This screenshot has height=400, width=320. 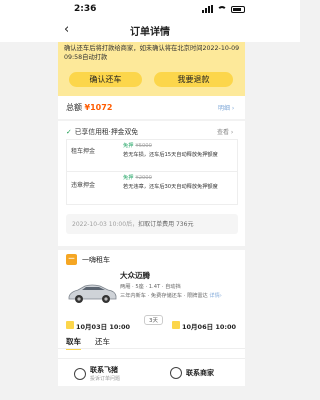 What do you see at coordinates (98, 107) in the screenshot?
I see `total-value: ¥1072` at bounding box center [98, 107].